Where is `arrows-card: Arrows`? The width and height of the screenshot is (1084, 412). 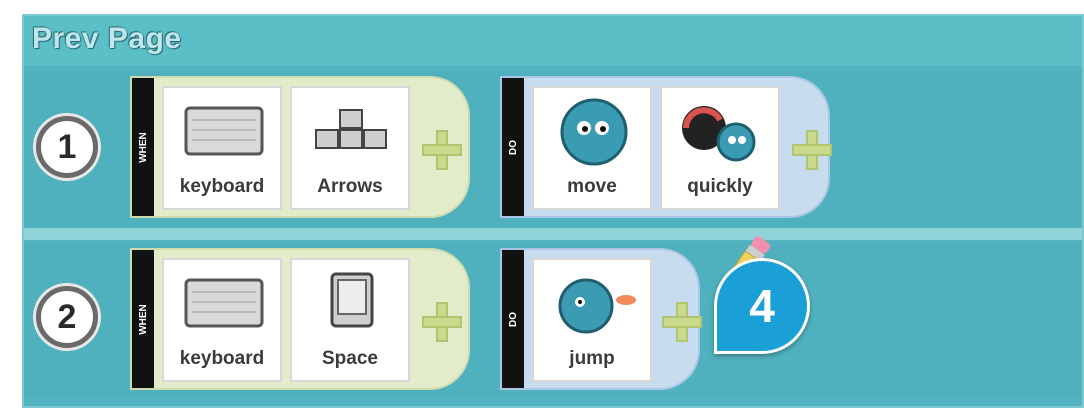 arrows-card: Arrows is located at coordinates (350, 148).